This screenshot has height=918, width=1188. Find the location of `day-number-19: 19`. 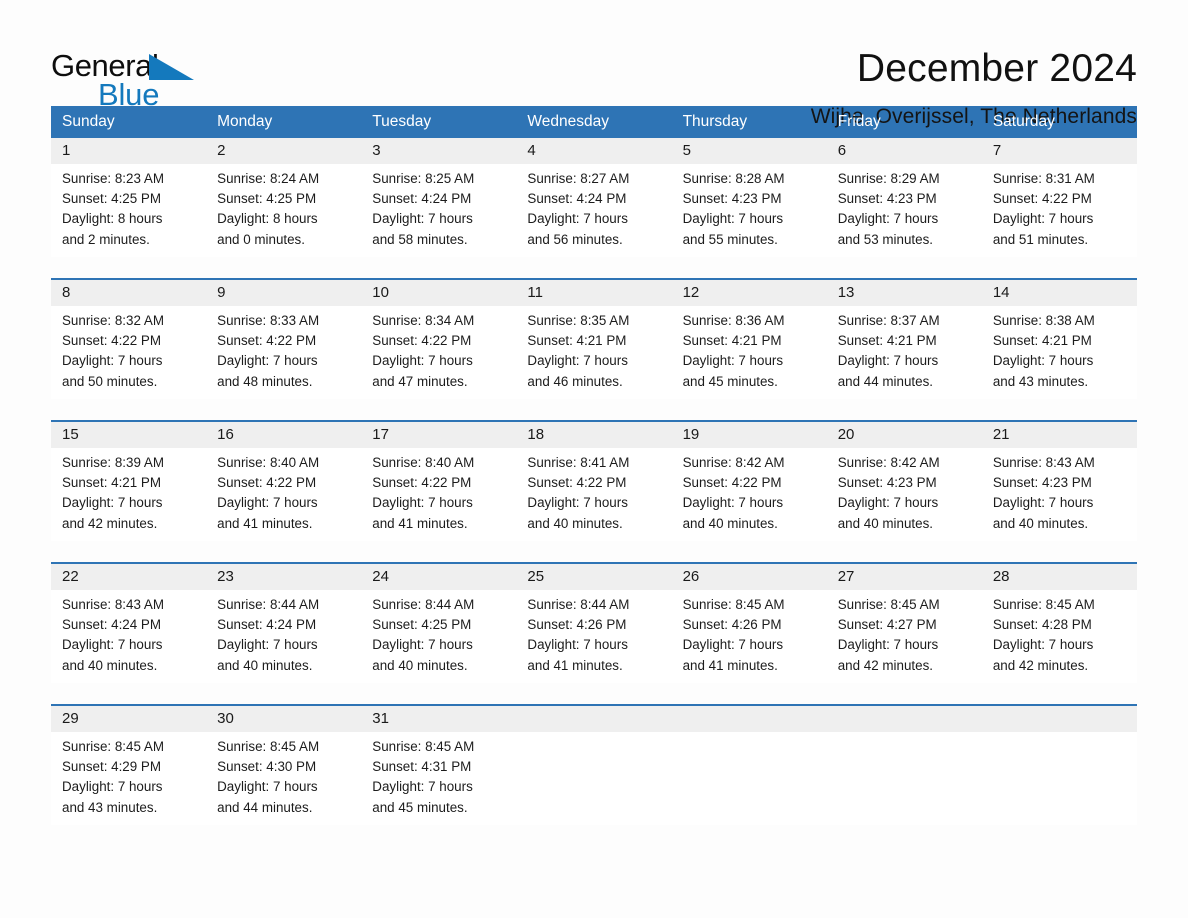

day-number-19: 19 is located at coordinates (749, 435).